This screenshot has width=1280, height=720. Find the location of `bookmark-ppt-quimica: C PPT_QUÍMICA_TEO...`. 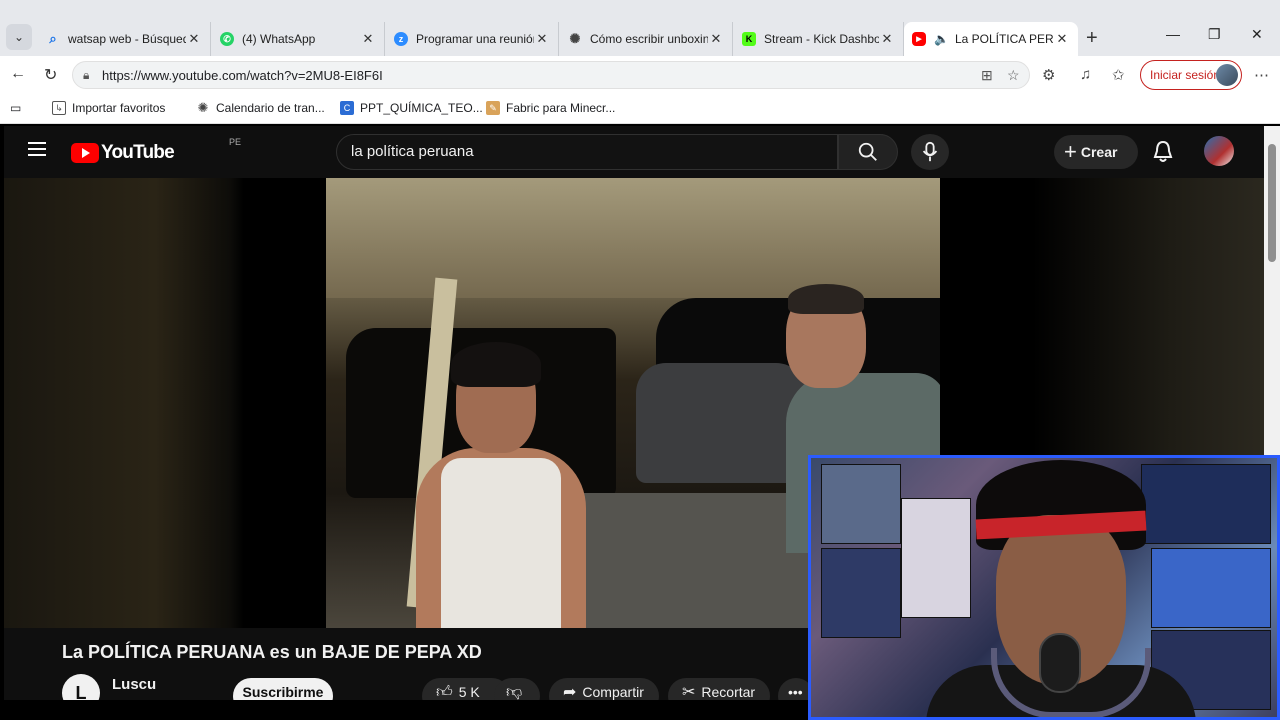

bookmark-ppt-quimica: C PPT_QUÍMICA_TEO... is located at coordinates (411, 108).